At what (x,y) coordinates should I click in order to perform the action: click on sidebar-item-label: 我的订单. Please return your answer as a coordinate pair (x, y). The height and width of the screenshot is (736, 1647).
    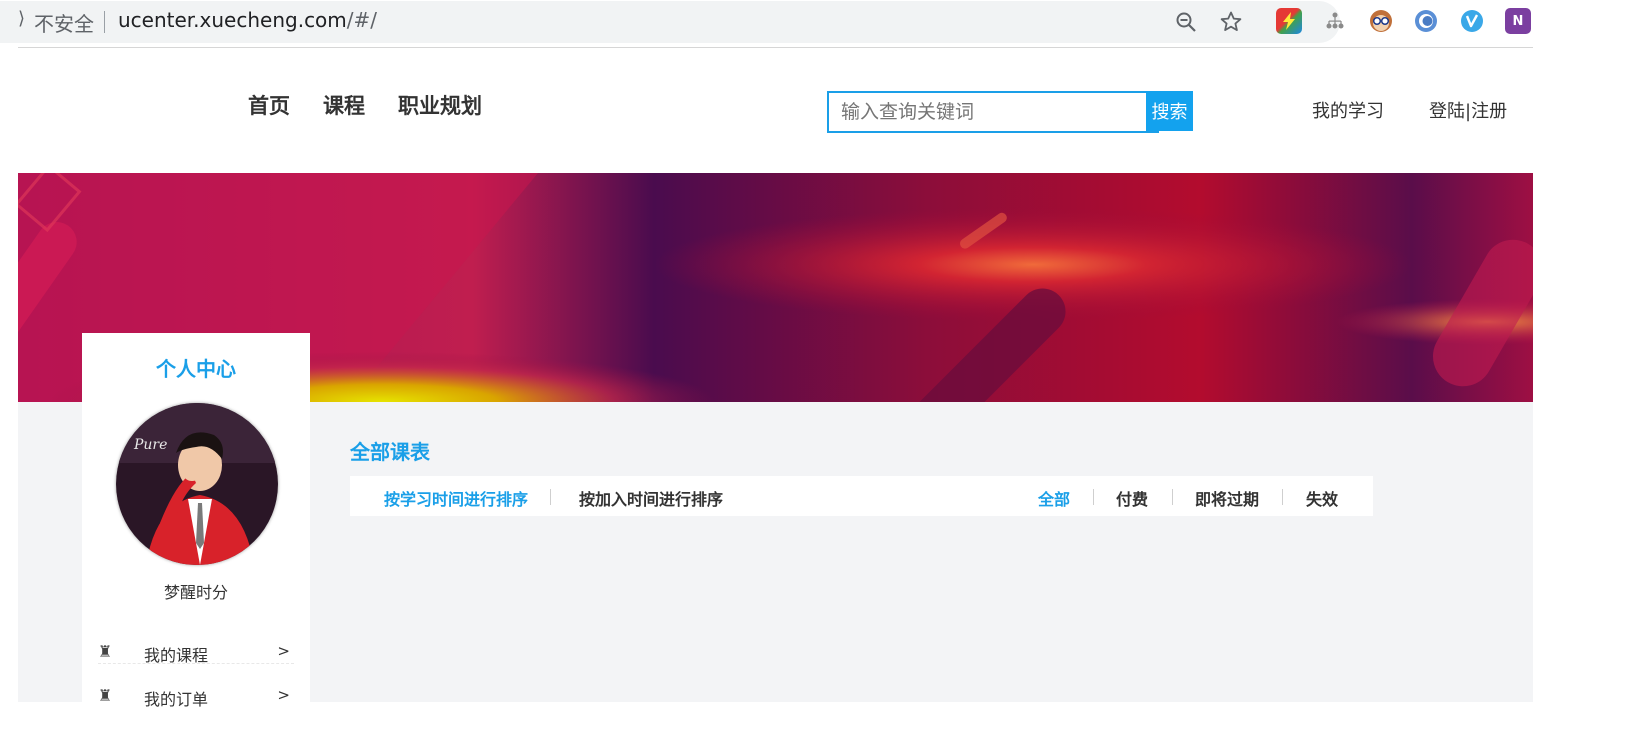
    Looking at the image, I should click on (176, 699).